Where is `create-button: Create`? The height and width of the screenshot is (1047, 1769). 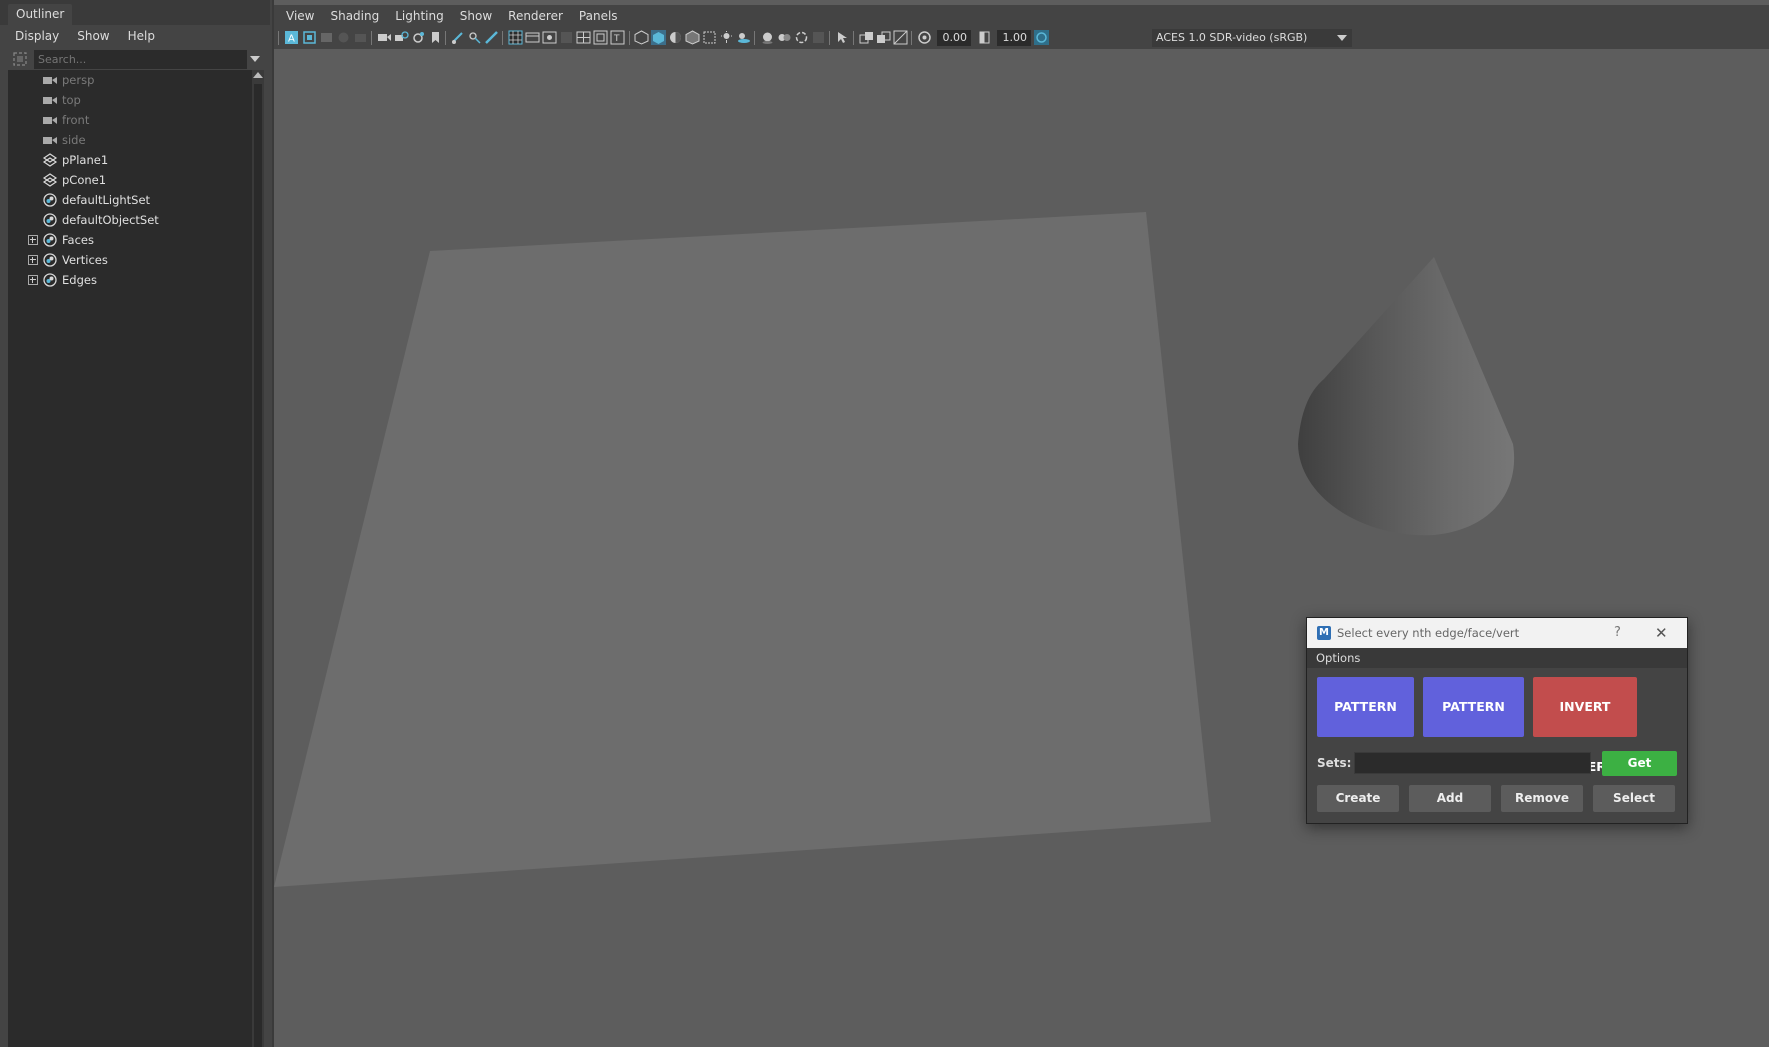
create-button: Create is located at coordinates (1358, 798).